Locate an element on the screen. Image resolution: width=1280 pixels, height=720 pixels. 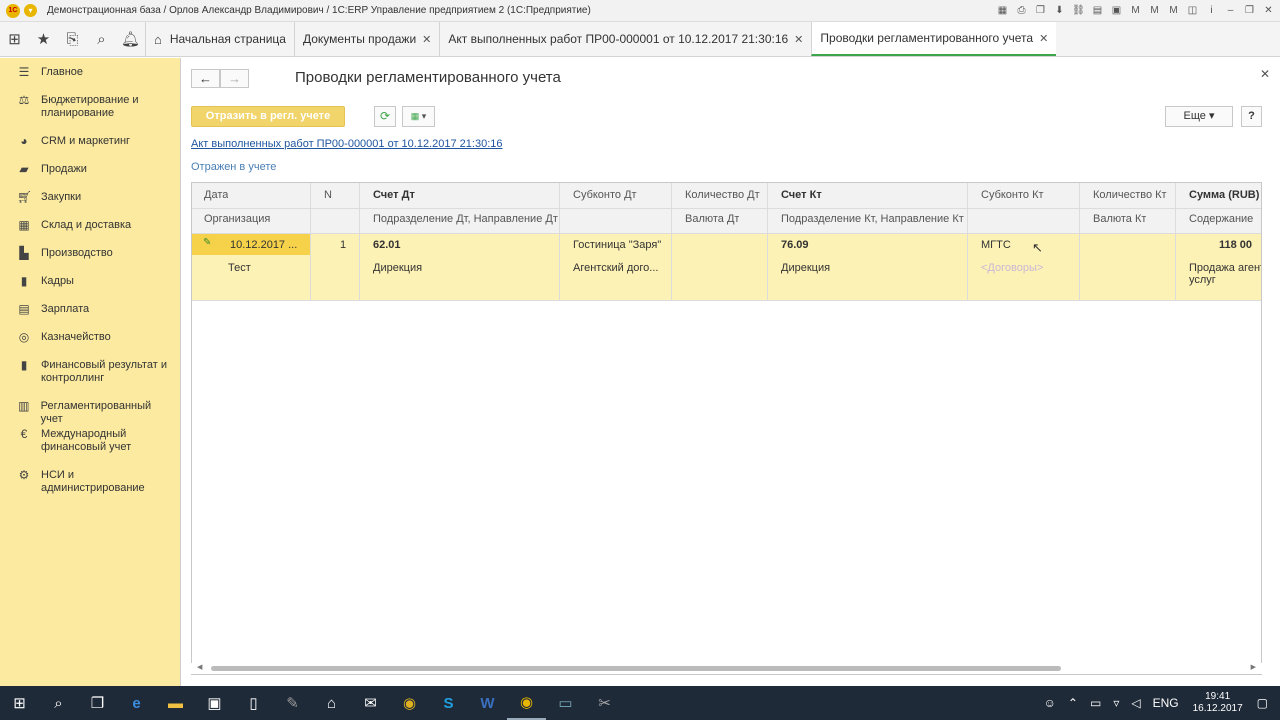
forward-button: → is located at coordinates (234, 78).